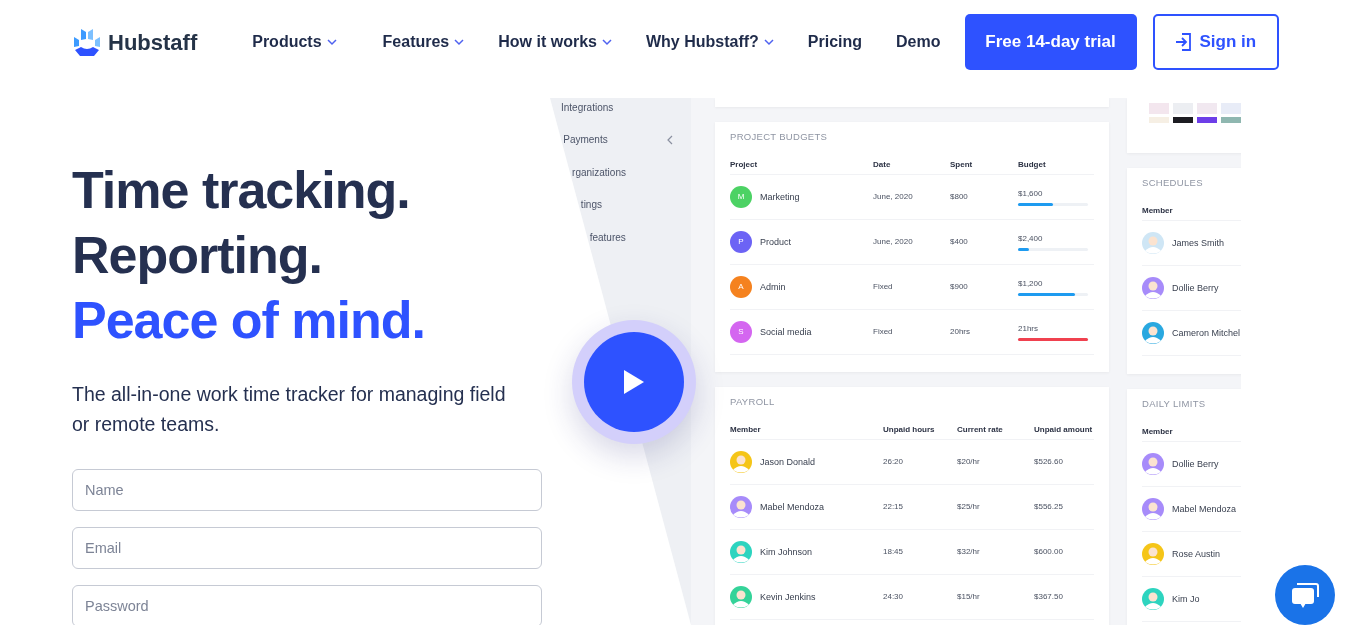  Describe the element at coordinates (969, 552) in the screenshot. I see `table-cell-text: $32/hr` at that location.